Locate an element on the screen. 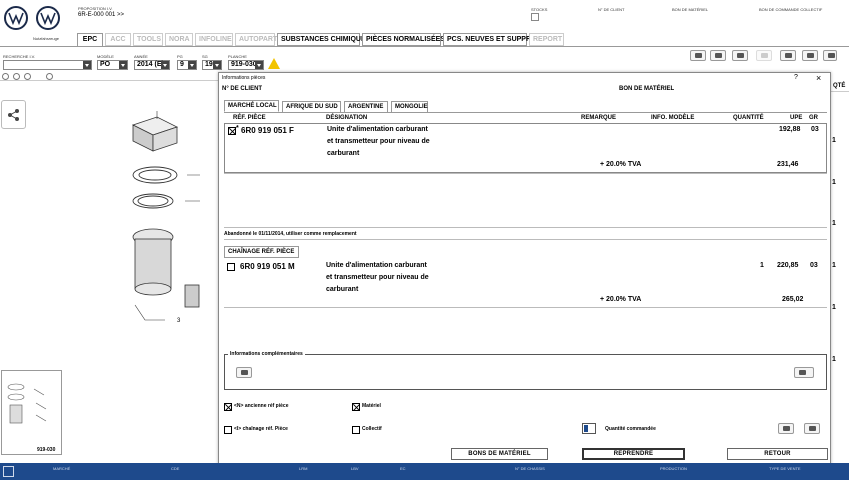 The image size is (849, 480). car-button is located at coordinates (740, 55).